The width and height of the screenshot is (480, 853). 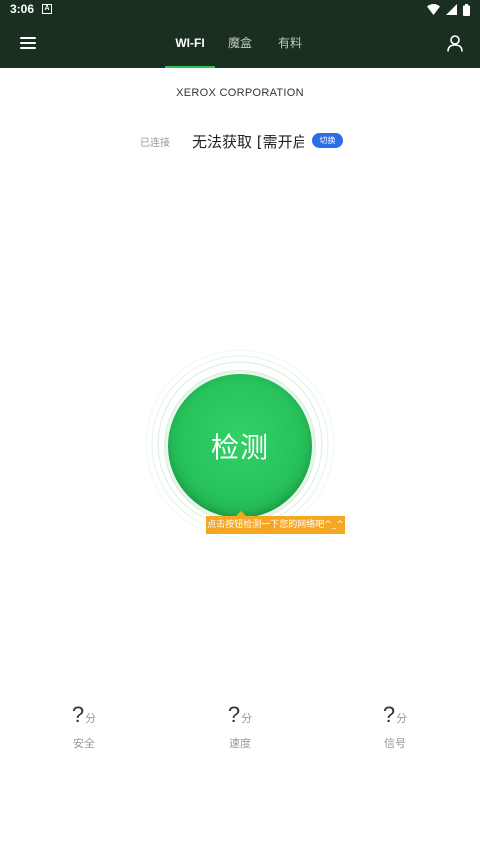 I want to click on detect-hint-tooltip: 点击按钮检测一下您的网络吧^_^, so click(x=275, y=525).